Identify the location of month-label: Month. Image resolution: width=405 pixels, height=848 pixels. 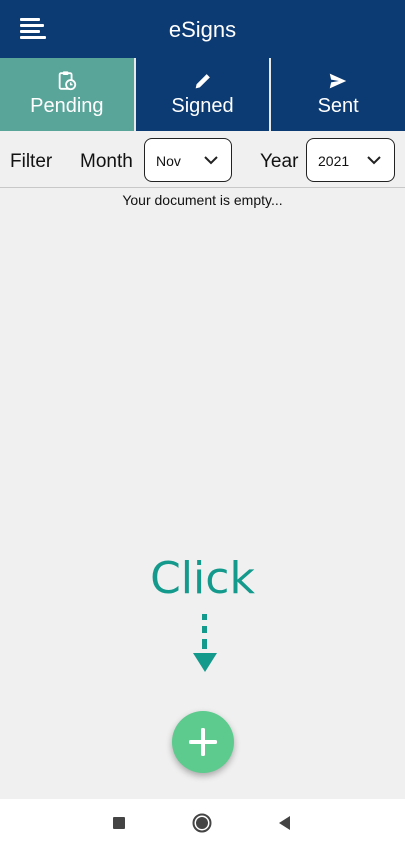
(106, 161).